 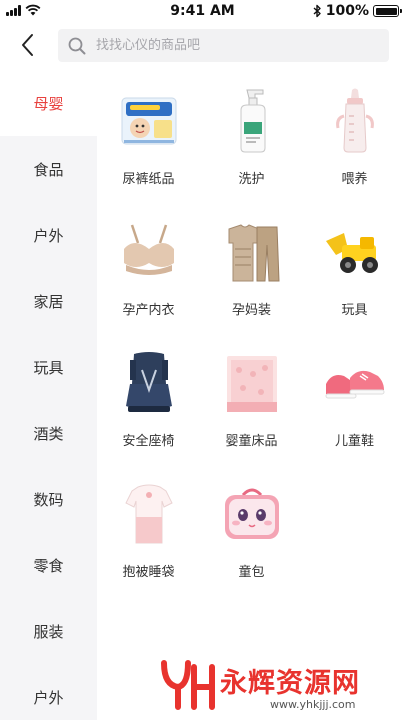 I want to click on sidebar-item-label: 酒类, so click(x=48, y=433).